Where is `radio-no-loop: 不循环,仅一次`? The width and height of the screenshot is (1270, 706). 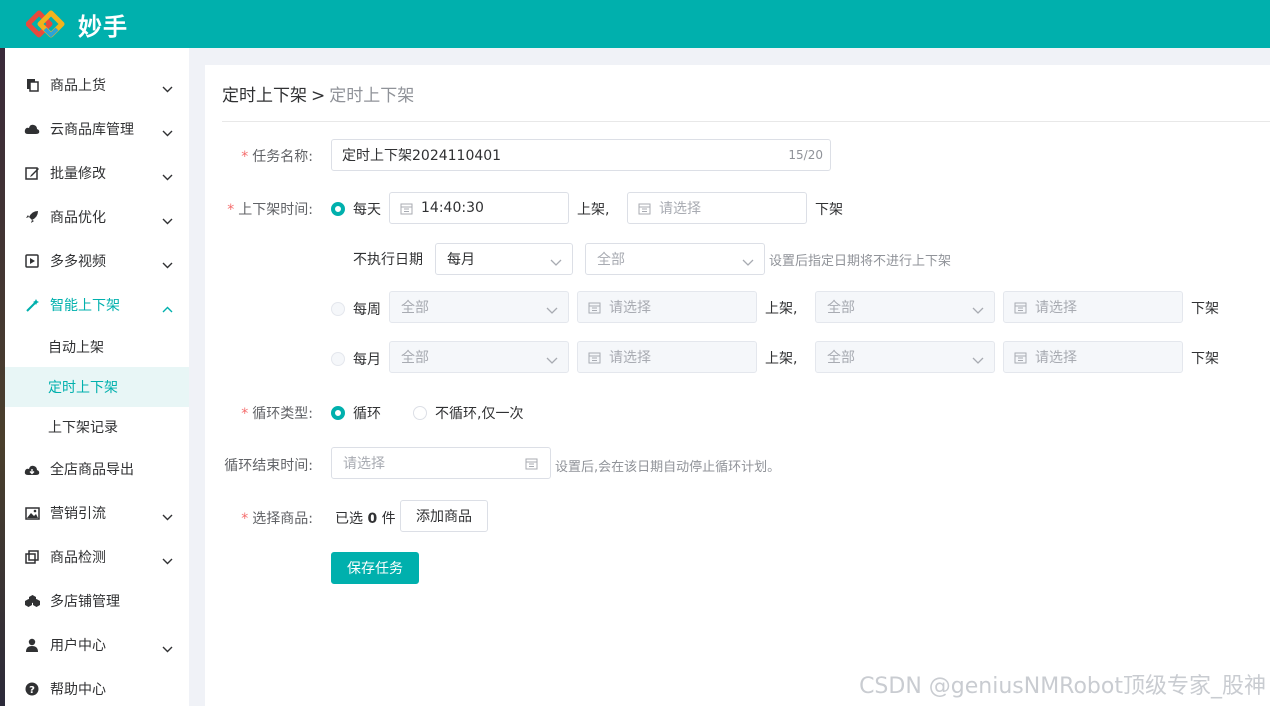 radio-no-loop: 不循环,仅一次 is located at coordinates (468, 413).